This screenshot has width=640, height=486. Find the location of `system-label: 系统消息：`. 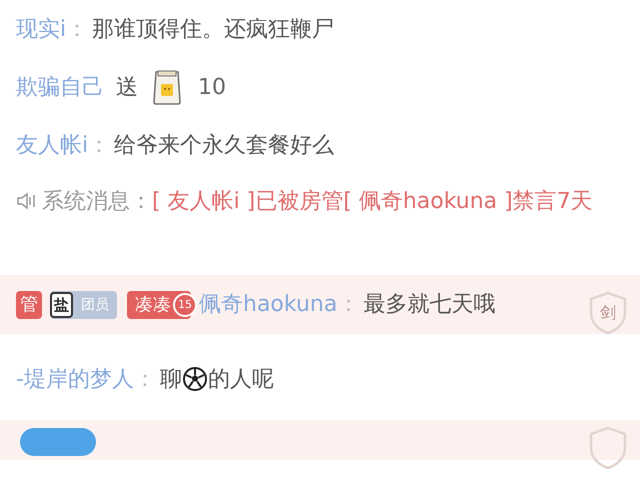

system-label: 系统消息： is located at coordinates (97, 201).